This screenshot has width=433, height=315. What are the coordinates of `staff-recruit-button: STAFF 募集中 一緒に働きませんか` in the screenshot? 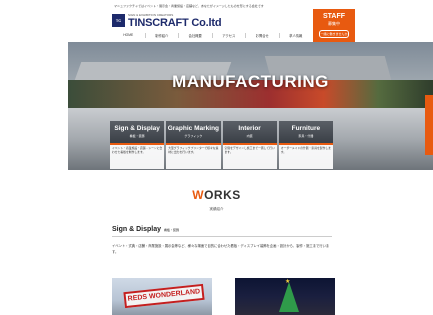 It's located at (334, 27).